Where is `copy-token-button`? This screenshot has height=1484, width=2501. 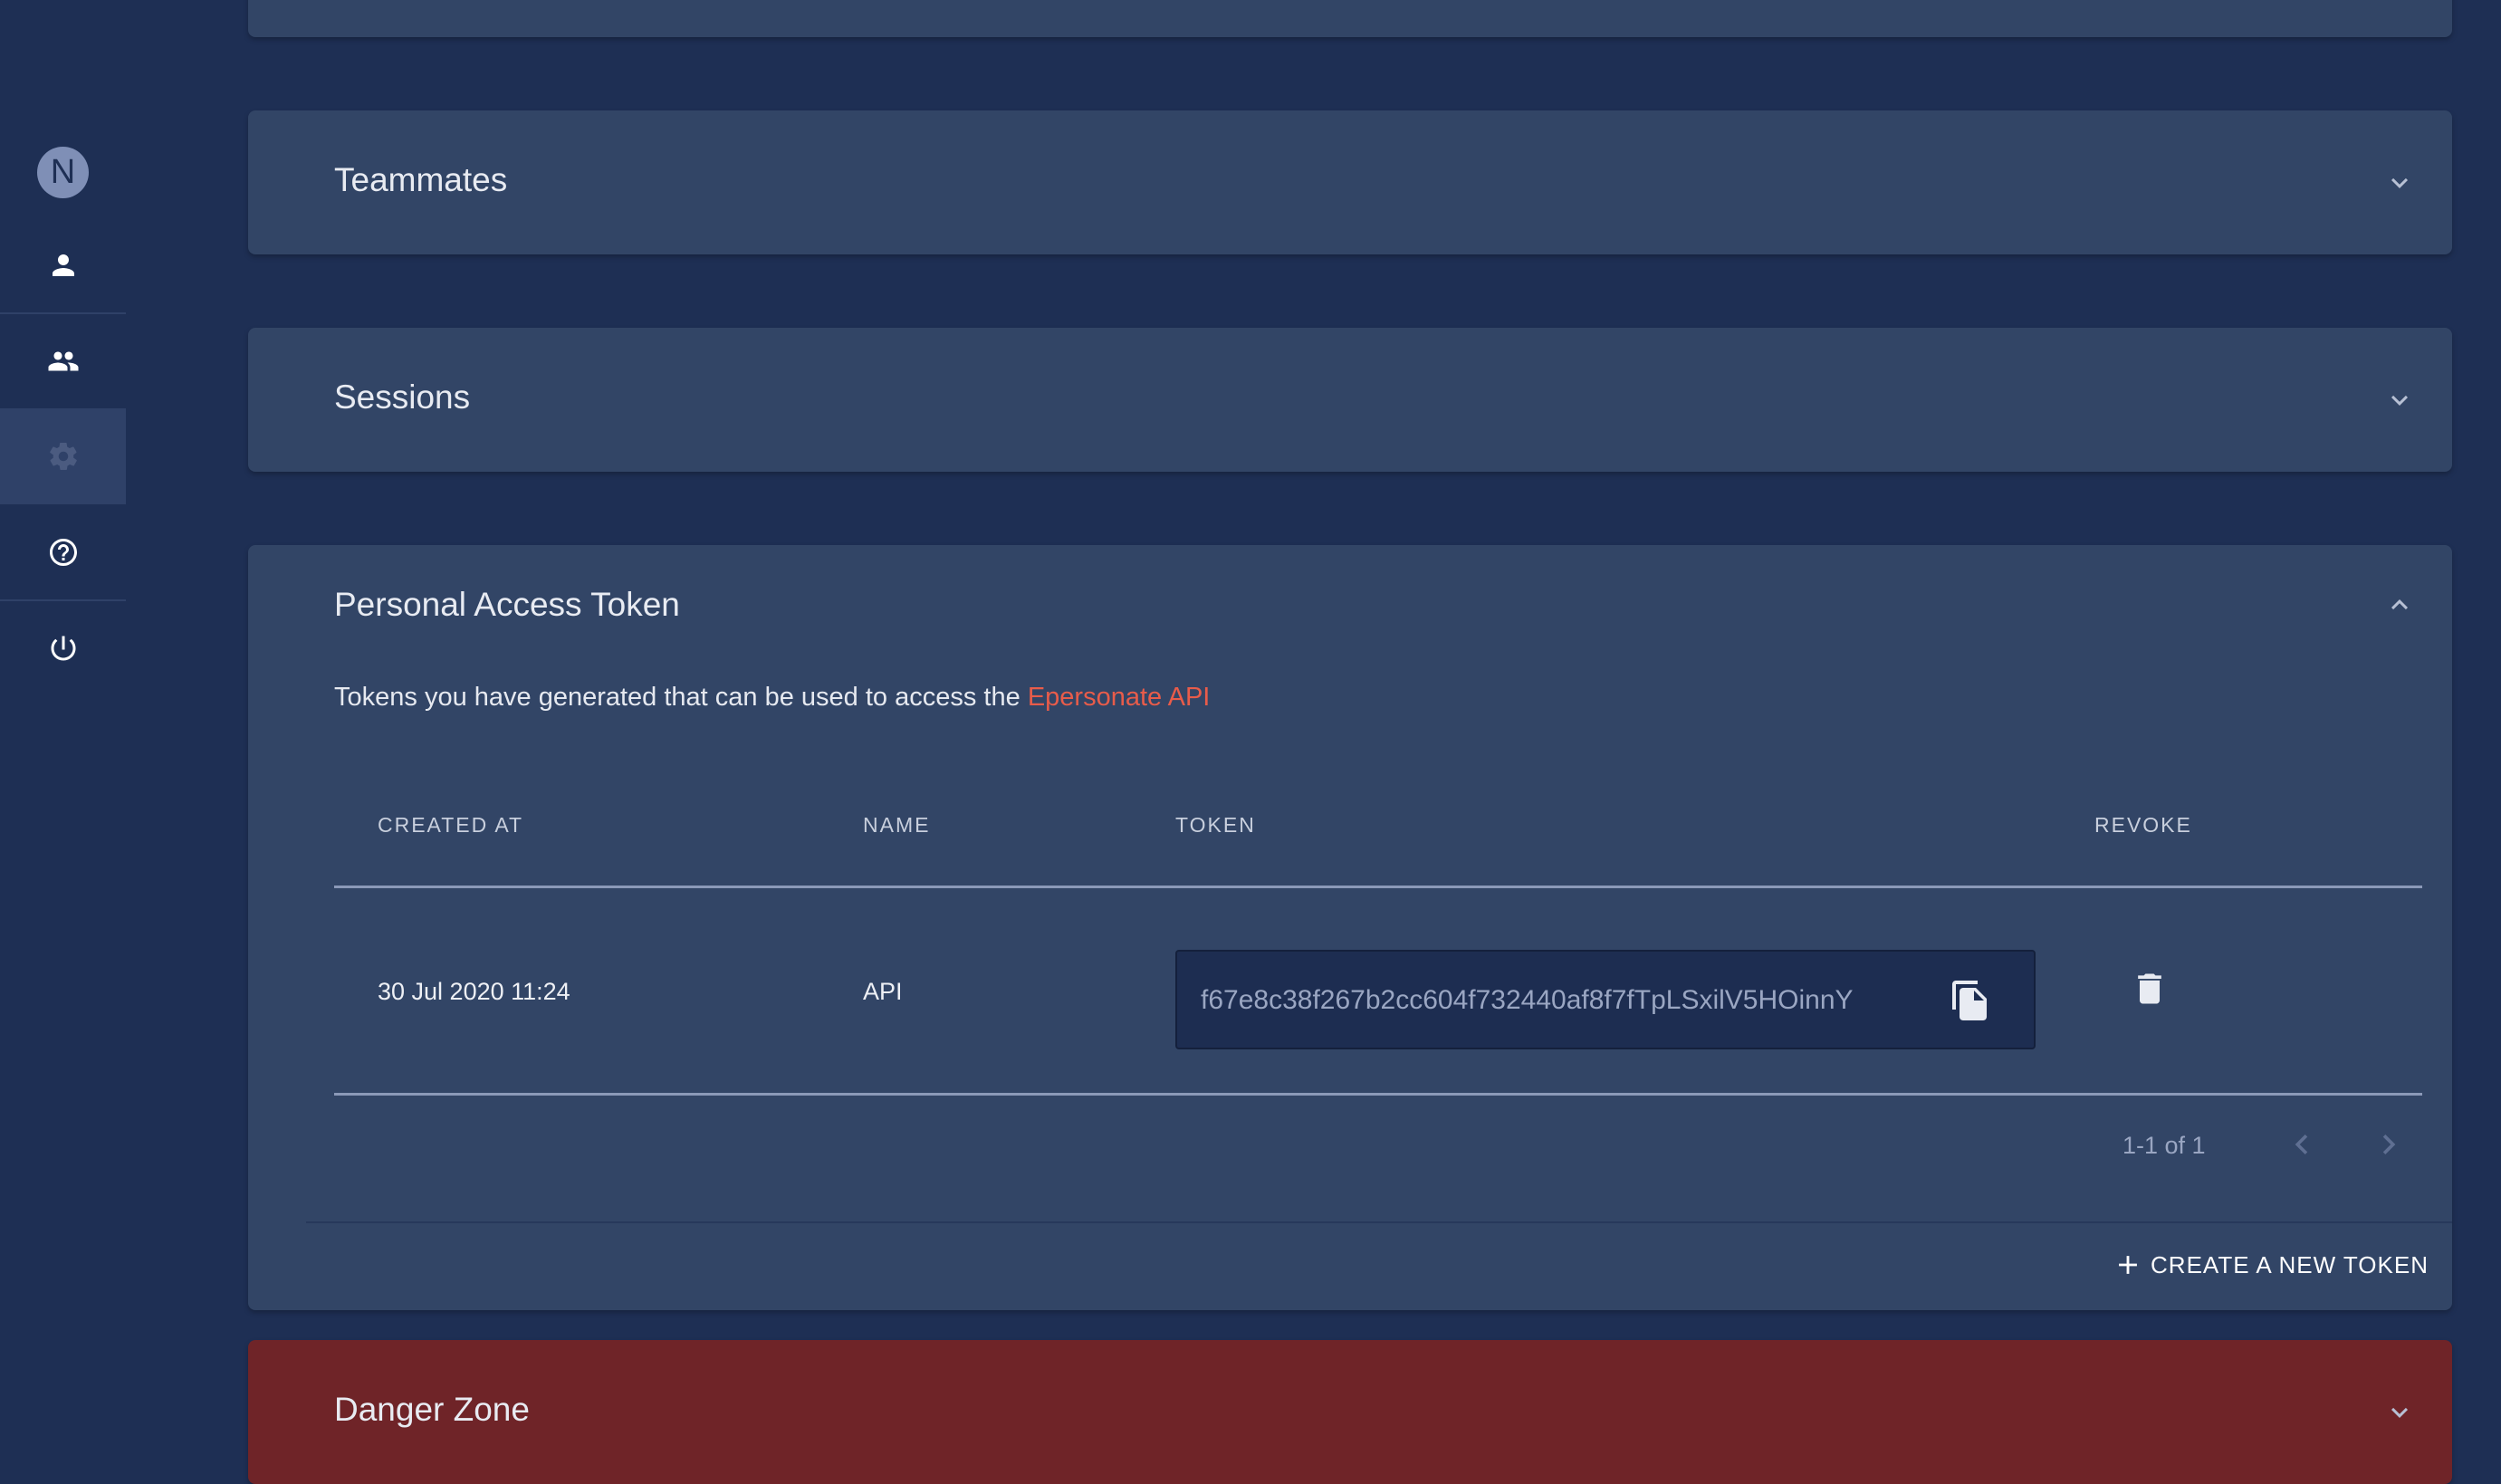 copy-token-button is located at coordinates (1970, 1000).